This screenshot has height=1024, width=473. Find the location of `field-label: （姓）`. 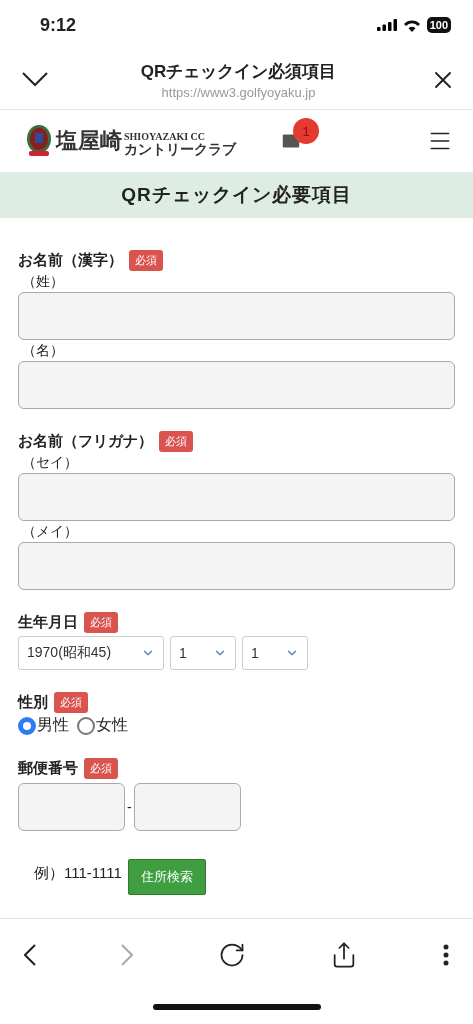

field-label: （姓） is located at coordinates (43, 282).